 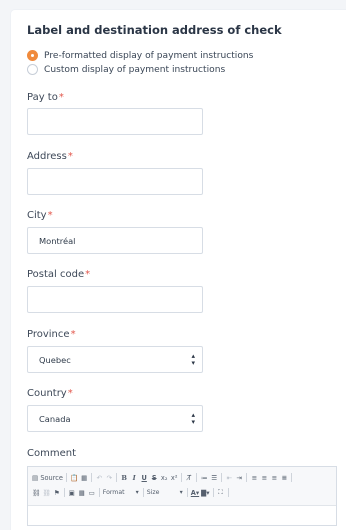 What do you see at coordinates (115, 359) in the screenshot?
I see `province-select: Quebec ▴ ▾` at bounding box center [115, 359].